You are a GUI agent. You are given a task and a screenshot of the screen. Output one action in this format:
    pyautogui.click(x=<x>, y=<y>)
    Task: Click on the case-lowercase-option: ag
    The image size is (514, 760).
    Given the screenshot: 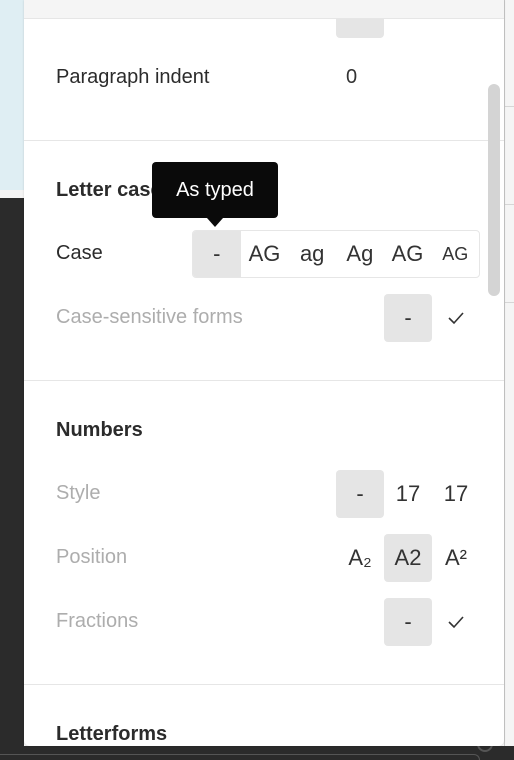 What is the action you would take?
    pyautogui.click(x=312, y=254)
    